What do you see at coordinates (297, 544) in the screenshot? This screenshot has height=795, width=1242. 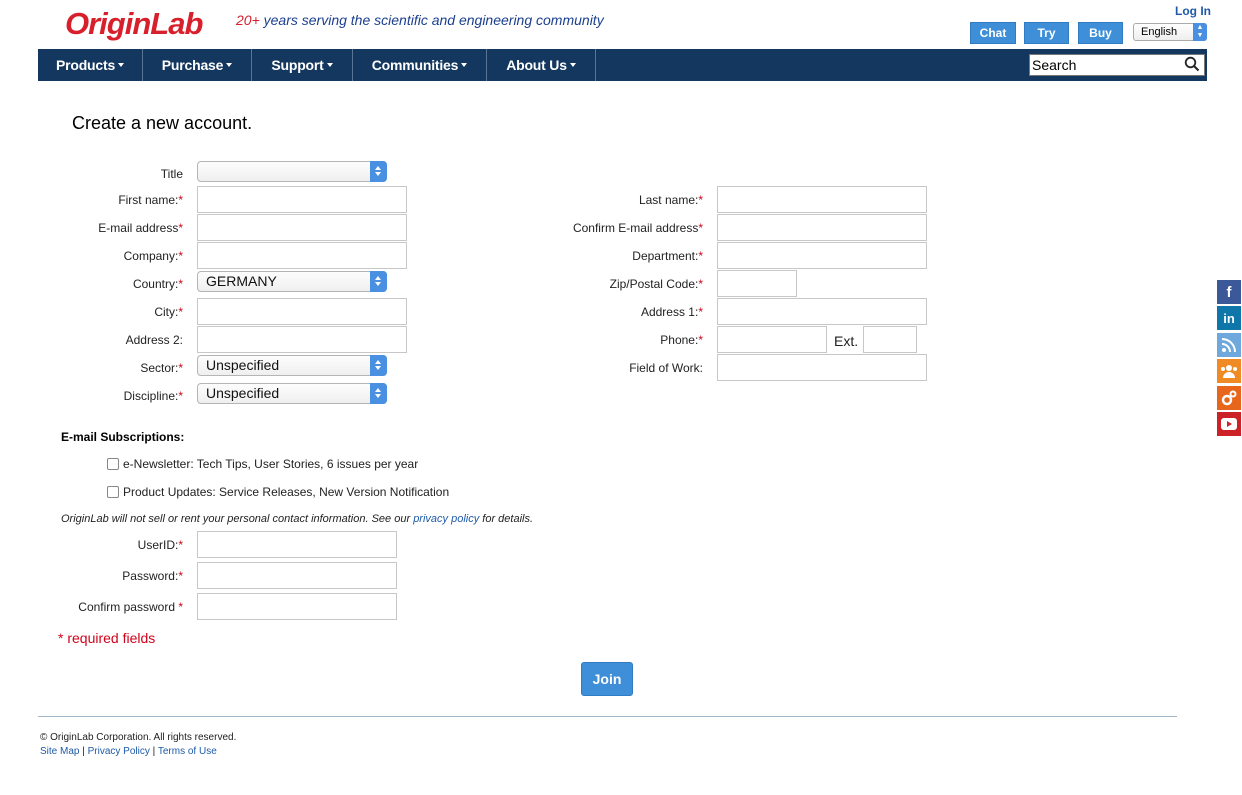 I see `userid-field` at bounding box center [297, 544].